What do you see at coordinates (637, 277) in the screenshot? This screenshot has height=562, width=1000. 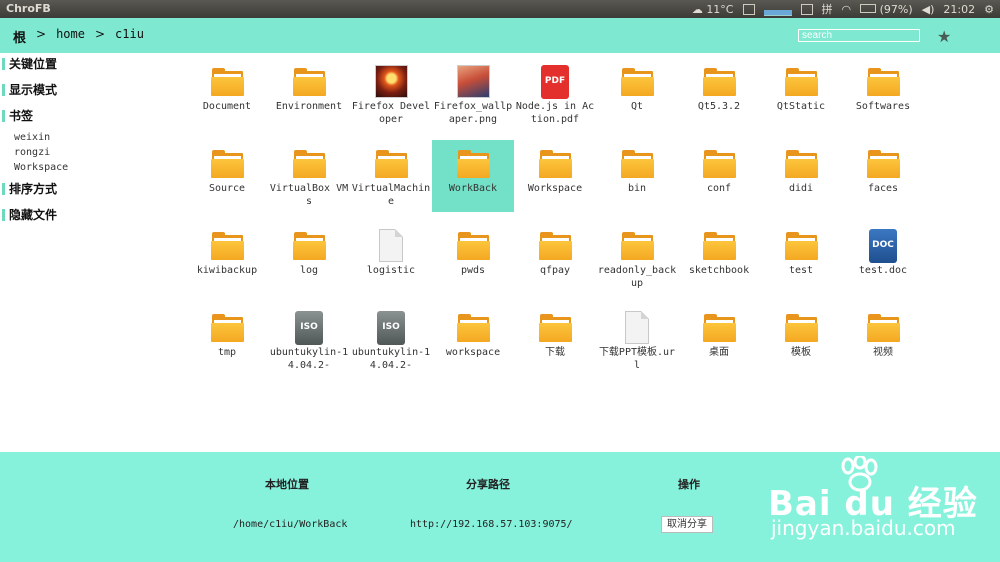 I see `file-name: readonly_backup` at bounding box center [637, 277].